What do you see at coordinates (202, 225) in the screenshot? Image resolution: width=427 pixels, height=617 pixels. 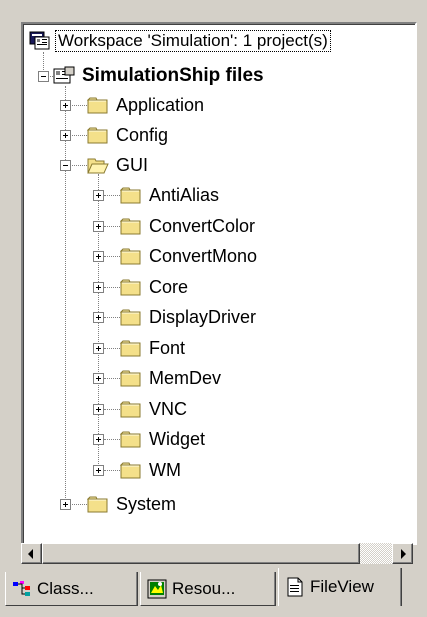 I see `folder-label: ConvertColor` at bounding box center [202, 225].